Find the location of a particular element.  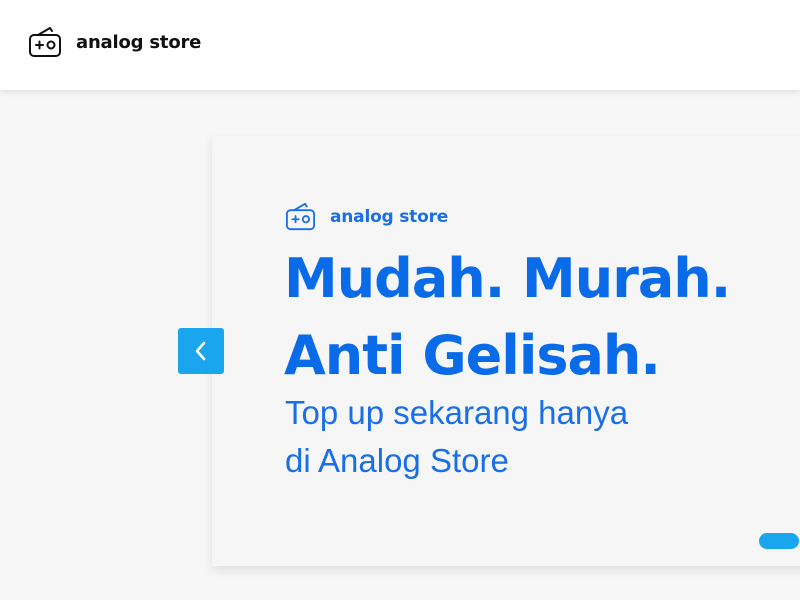

slide-subline-line2: di Analog Store is located at coordinates (397, 460).